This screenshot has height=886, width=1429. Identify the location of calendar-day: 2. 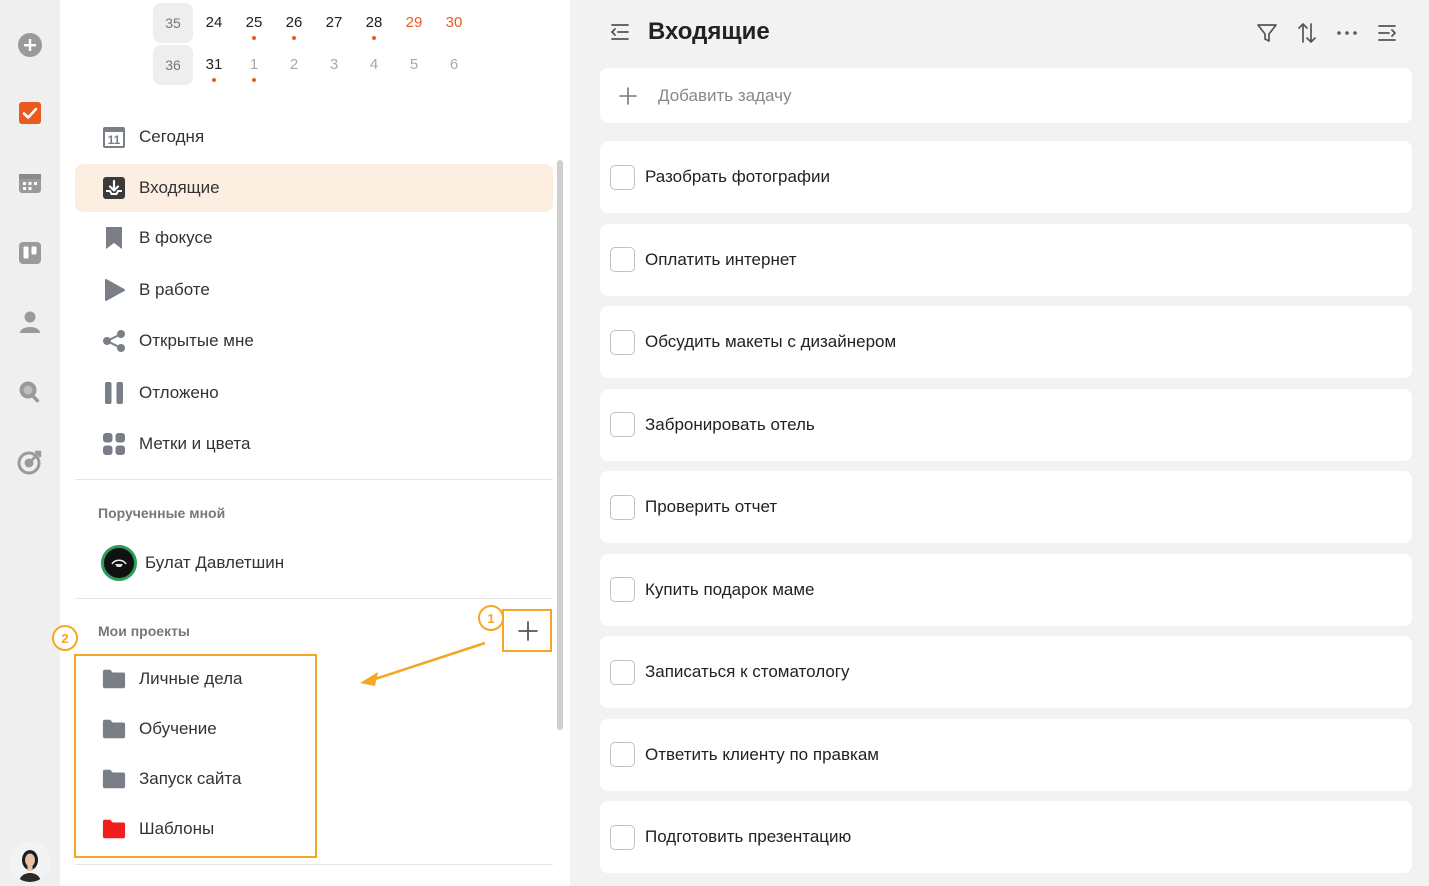
(294, 64).